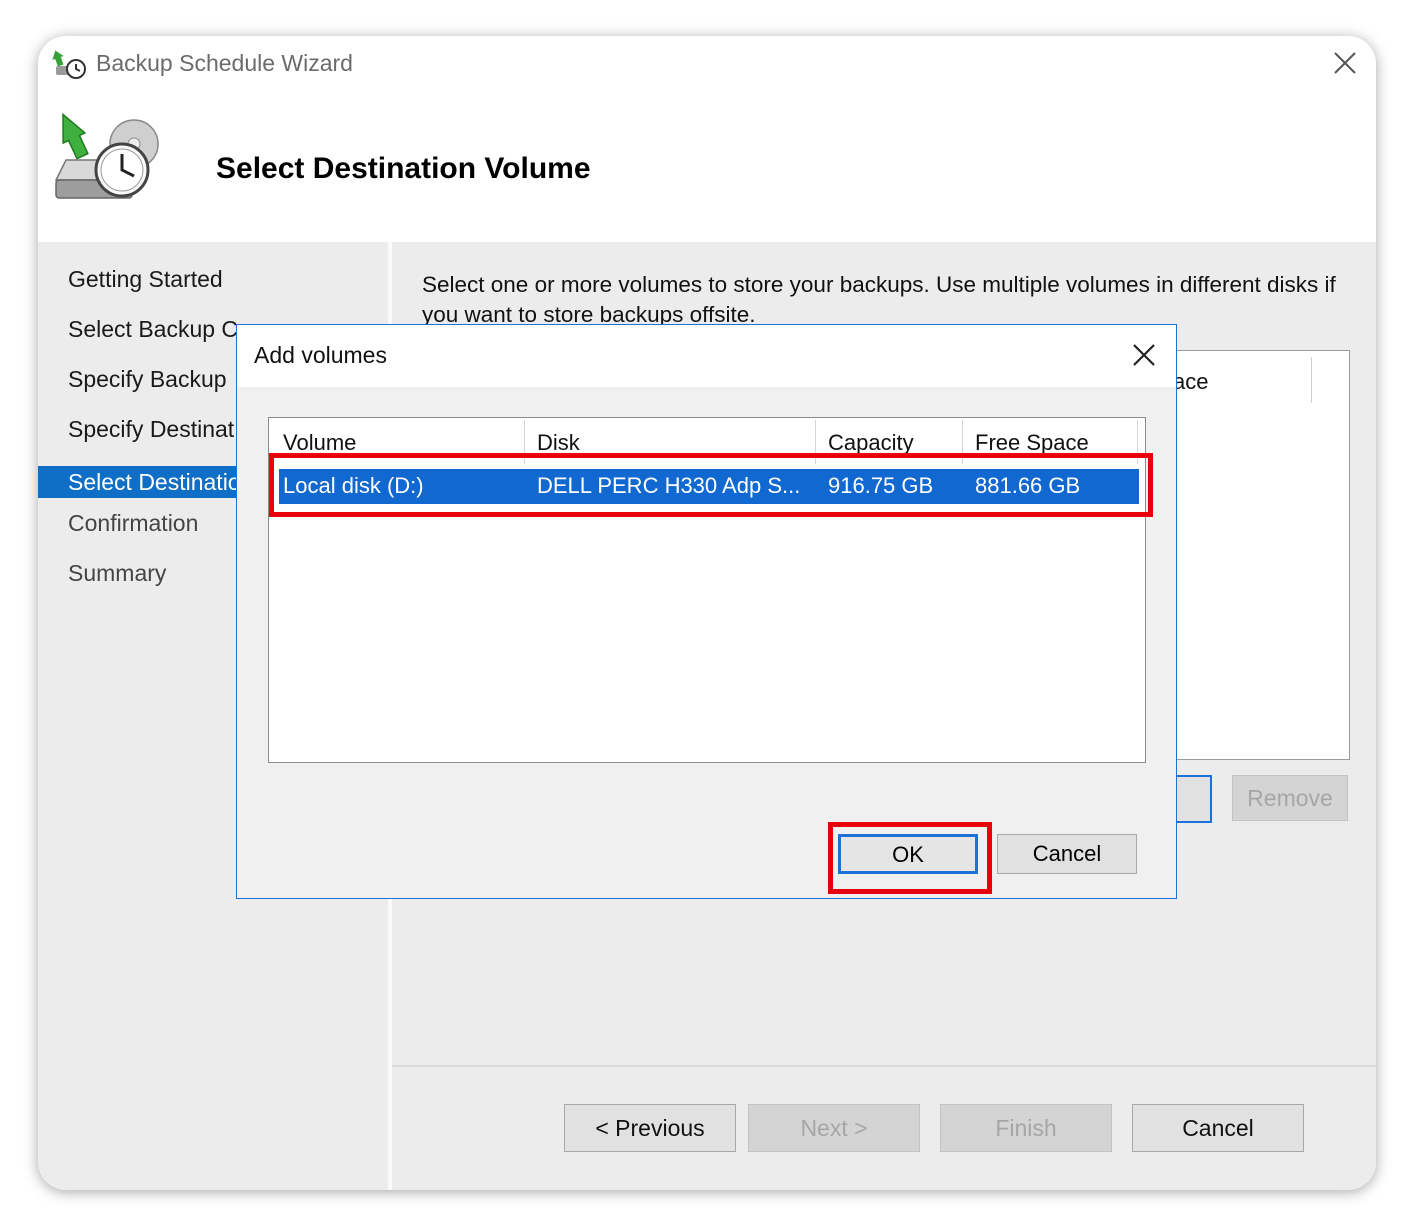 The height and width of the screenshot is (1228, 1414). Describe the element at coordinates (707, 167) in the screenshot. I see `wizard-header: Select Destination Volume` at that location.